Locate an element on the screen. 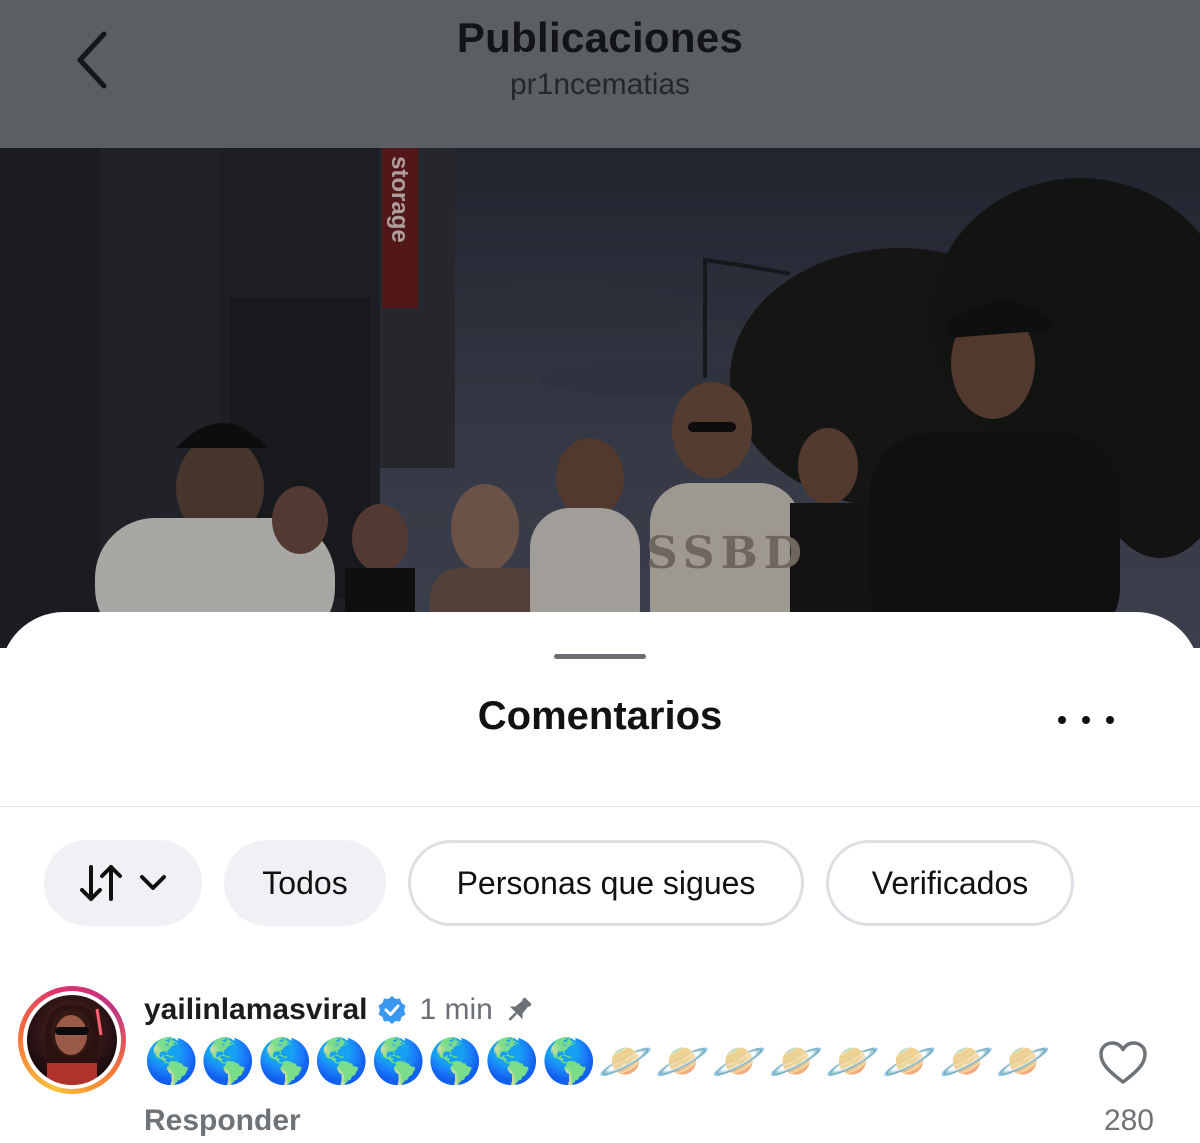  account-username: pr1ncematias is located at coordinates (600, 85).